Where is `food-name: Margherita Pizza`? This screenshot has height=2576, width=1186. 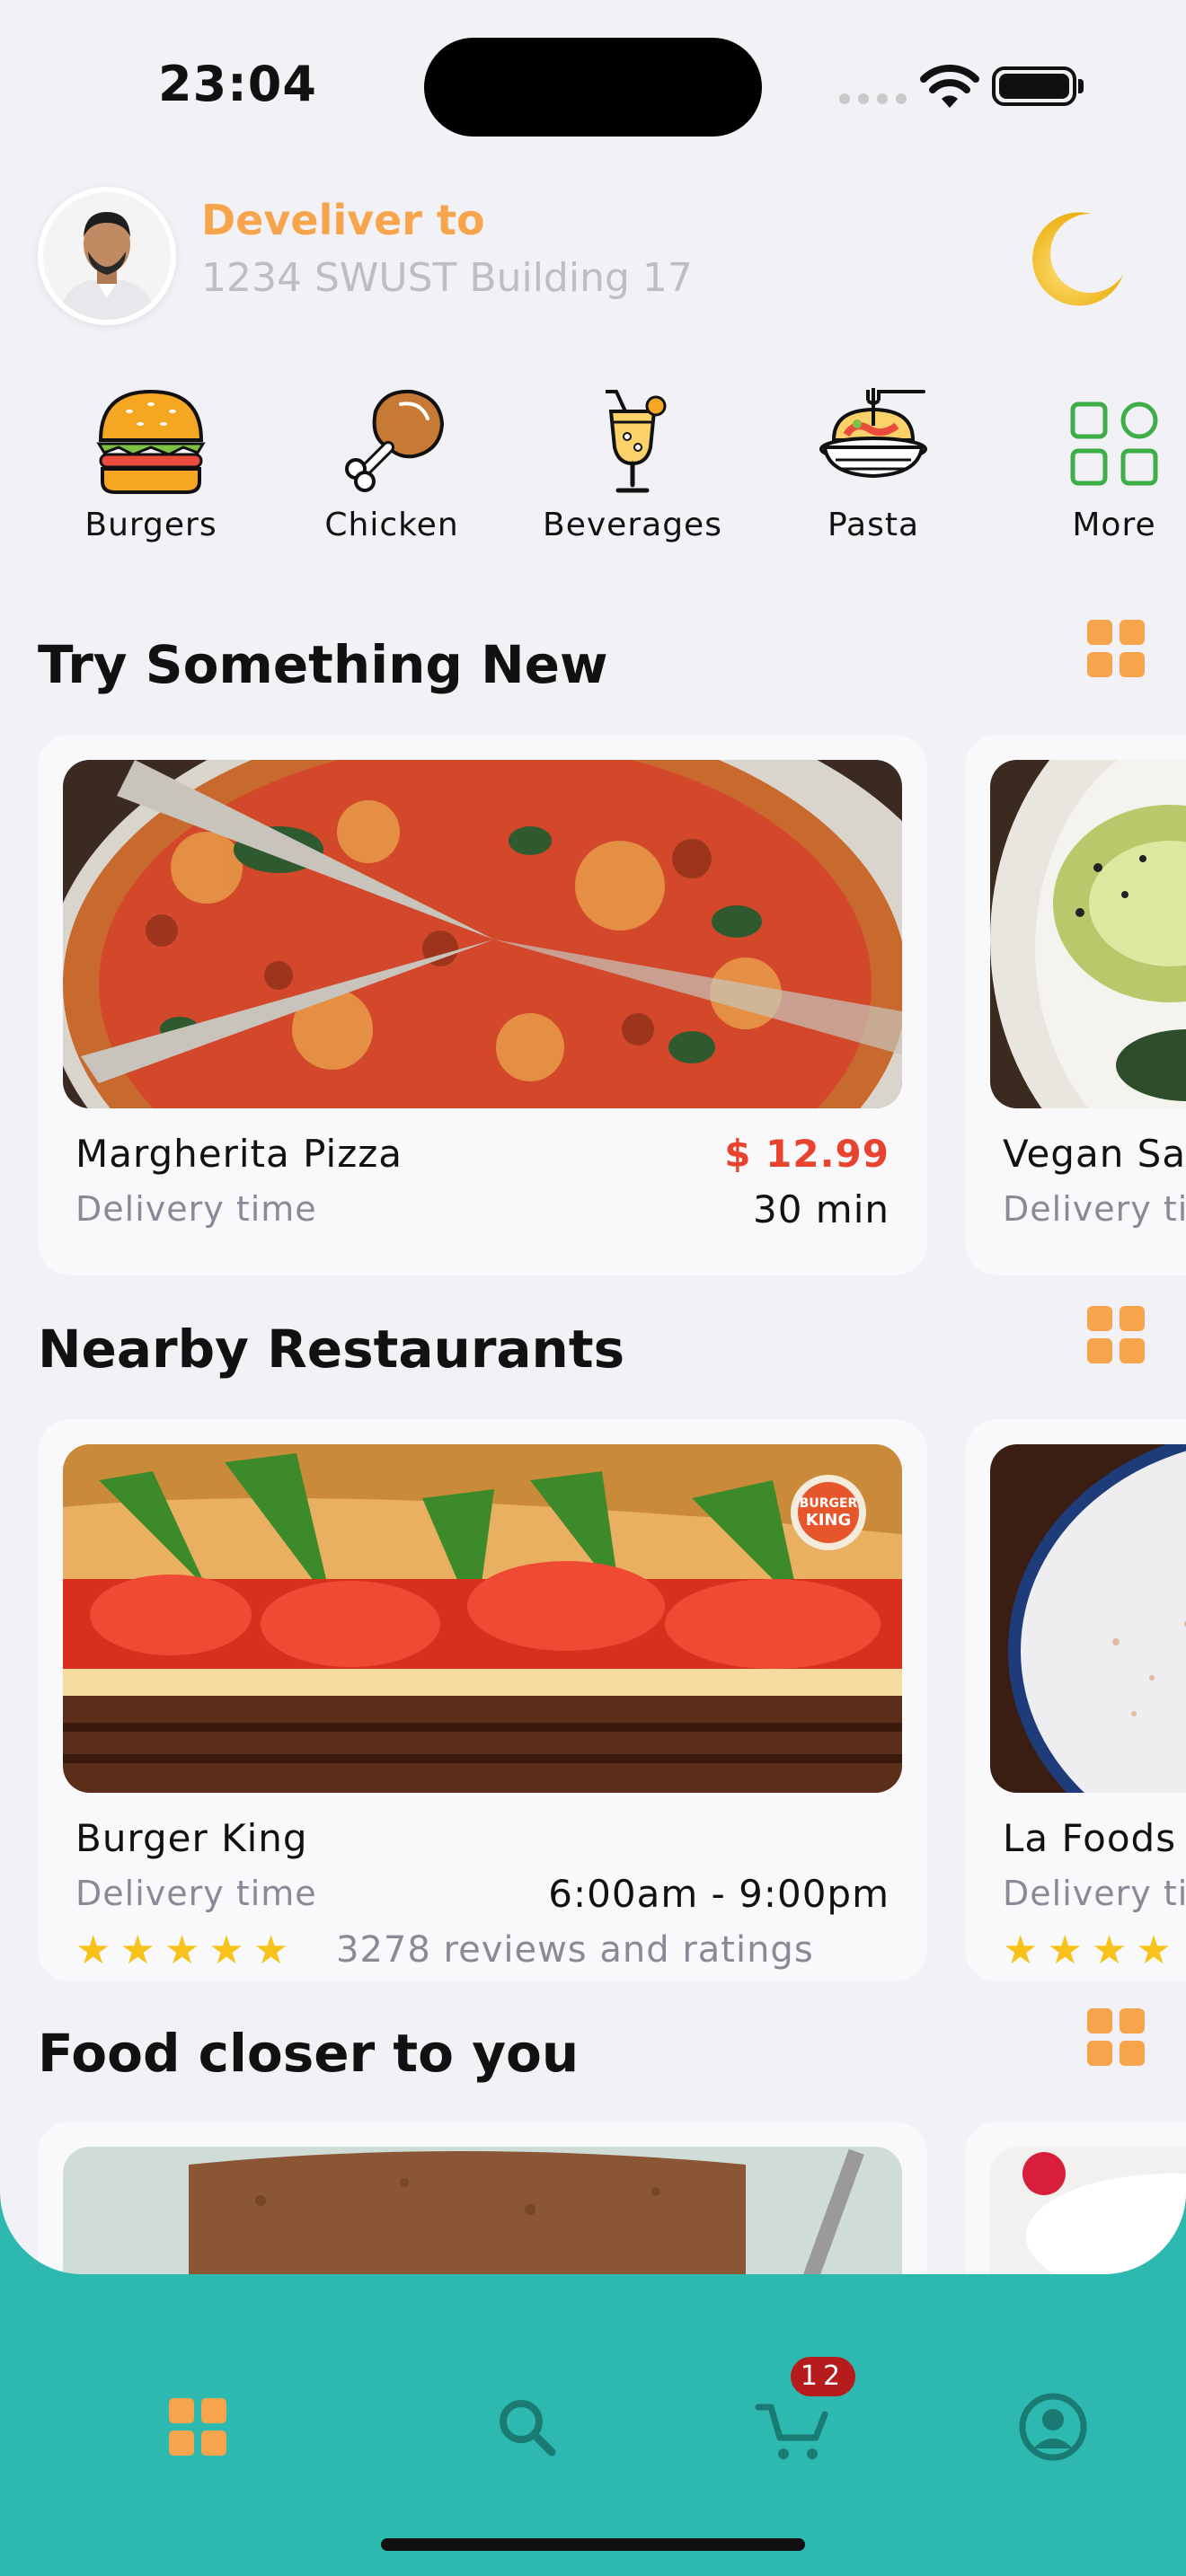
food-name: Margherita Pizza is located at coordinates (239, 1154).